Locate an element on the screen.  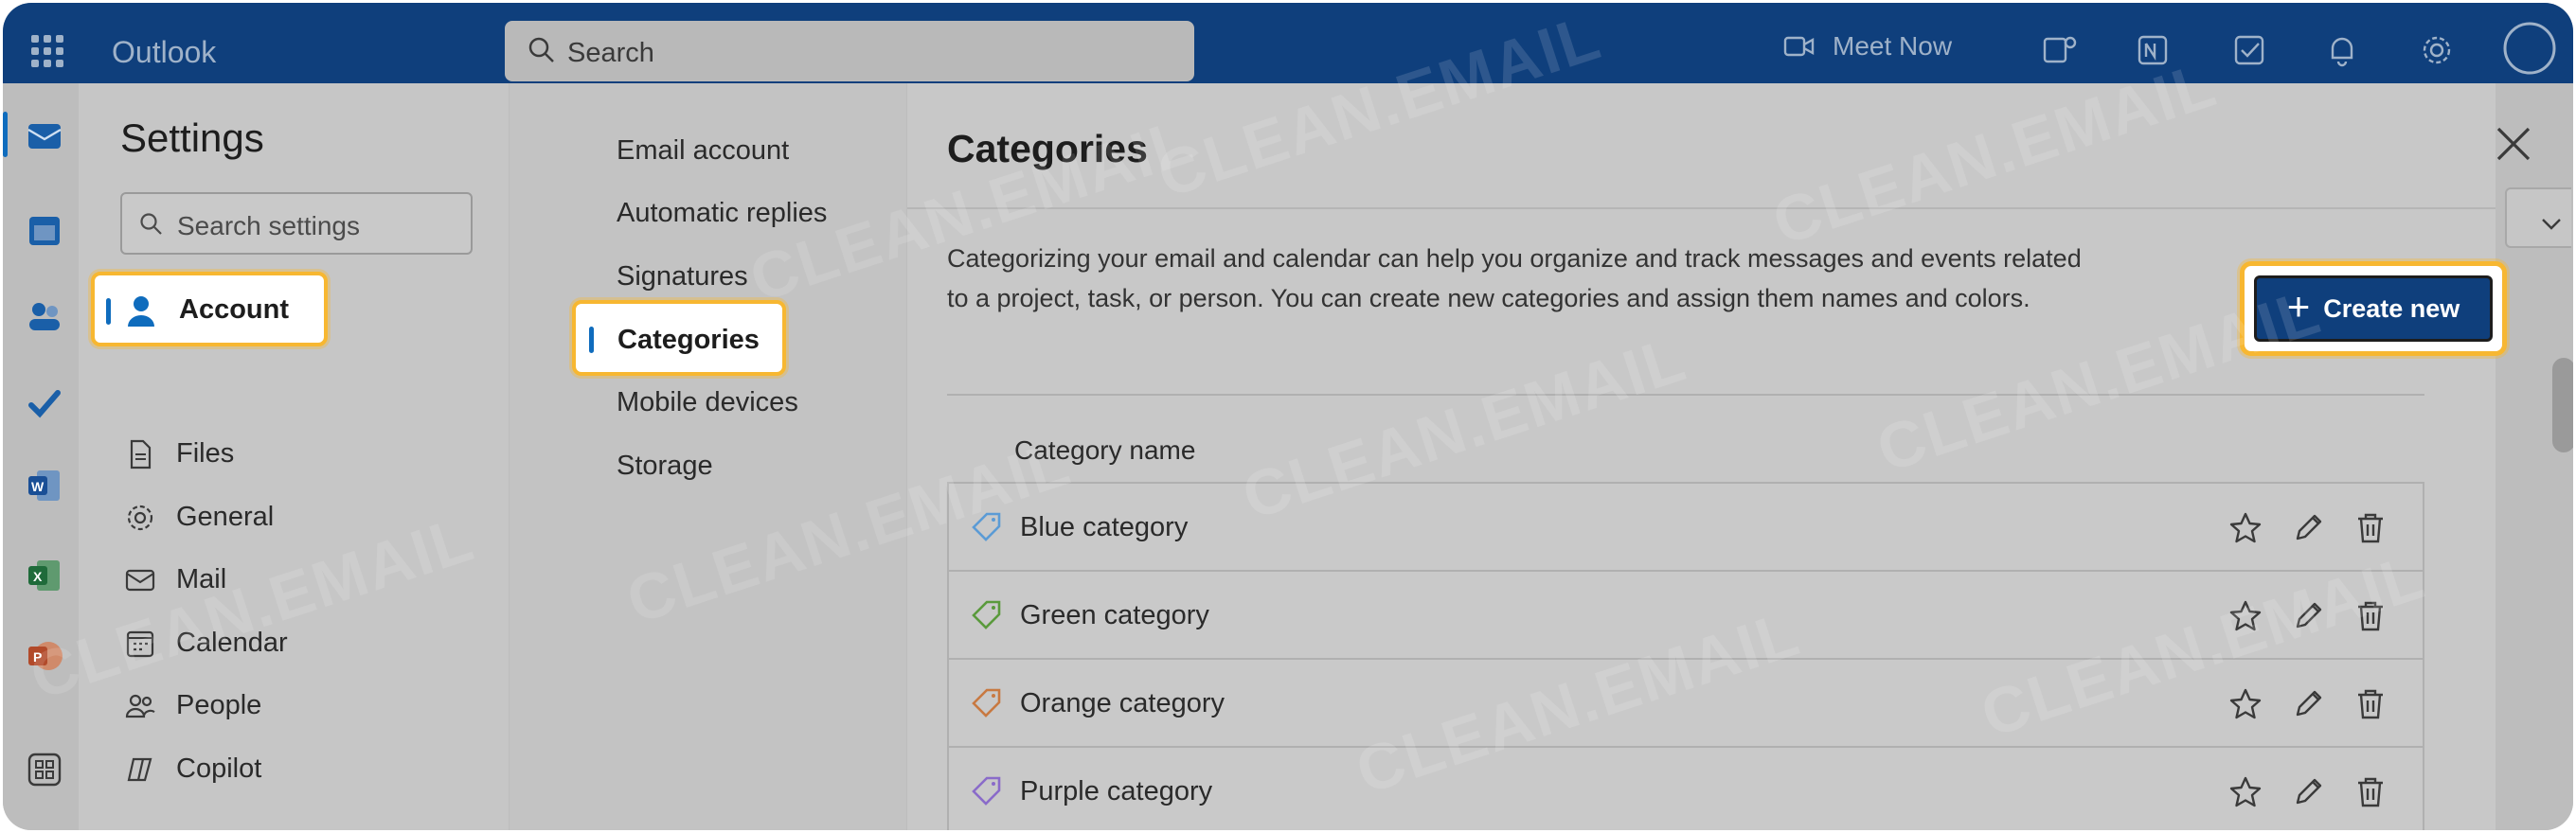
subnav-storage: Storage is located at coordinates (665, 466).